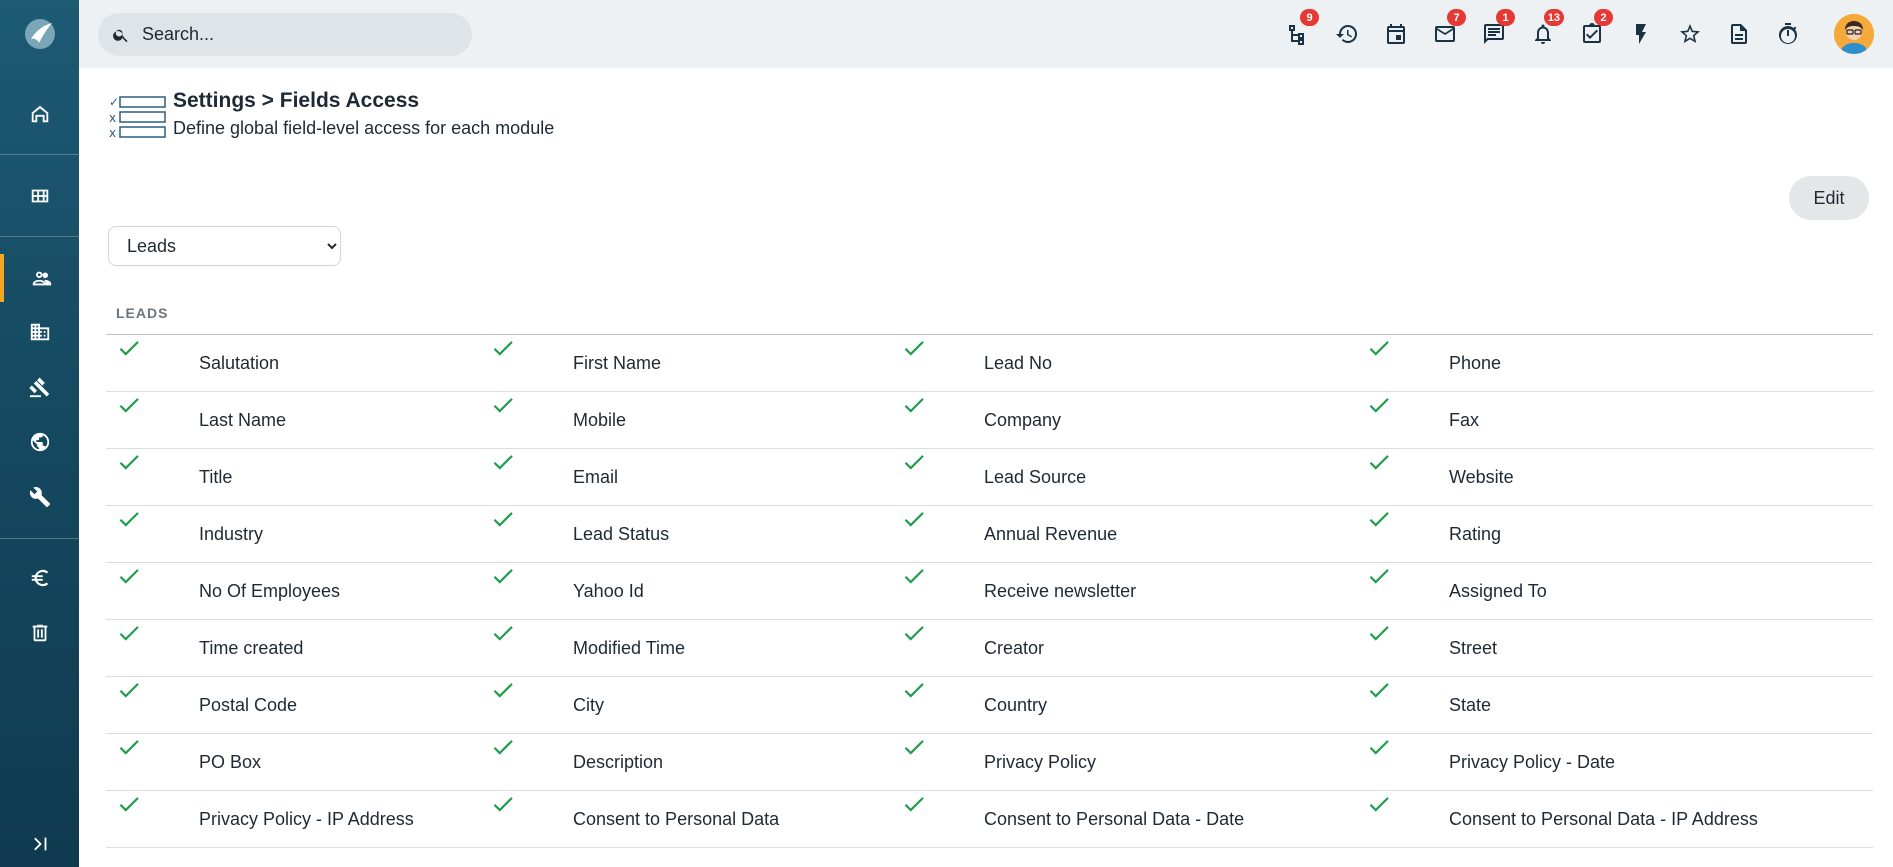  Describe the element at coordinates (1829, 198) in the screenshot. I see `edit-button: Edit` at that location.